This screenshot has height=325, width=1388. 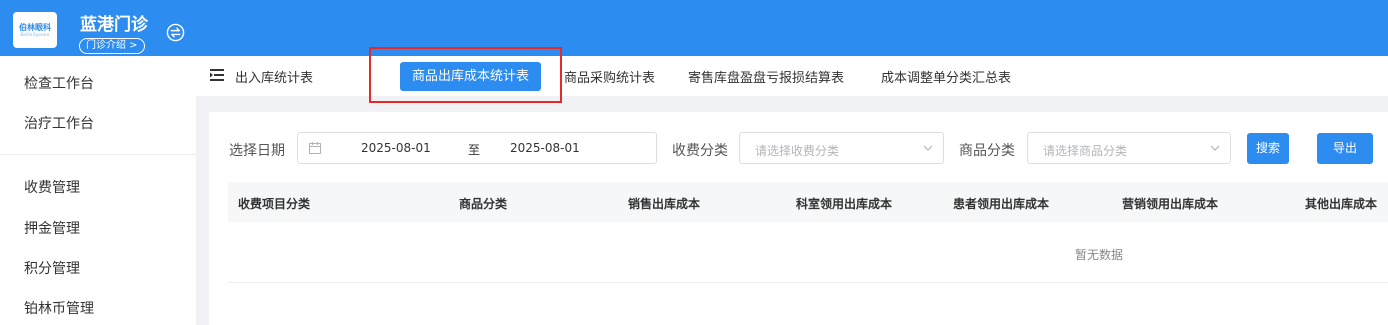 What do you see at coordinates (175, 32) in the screenshot?
I see `switch-icon` at bounding box center [175, 32].